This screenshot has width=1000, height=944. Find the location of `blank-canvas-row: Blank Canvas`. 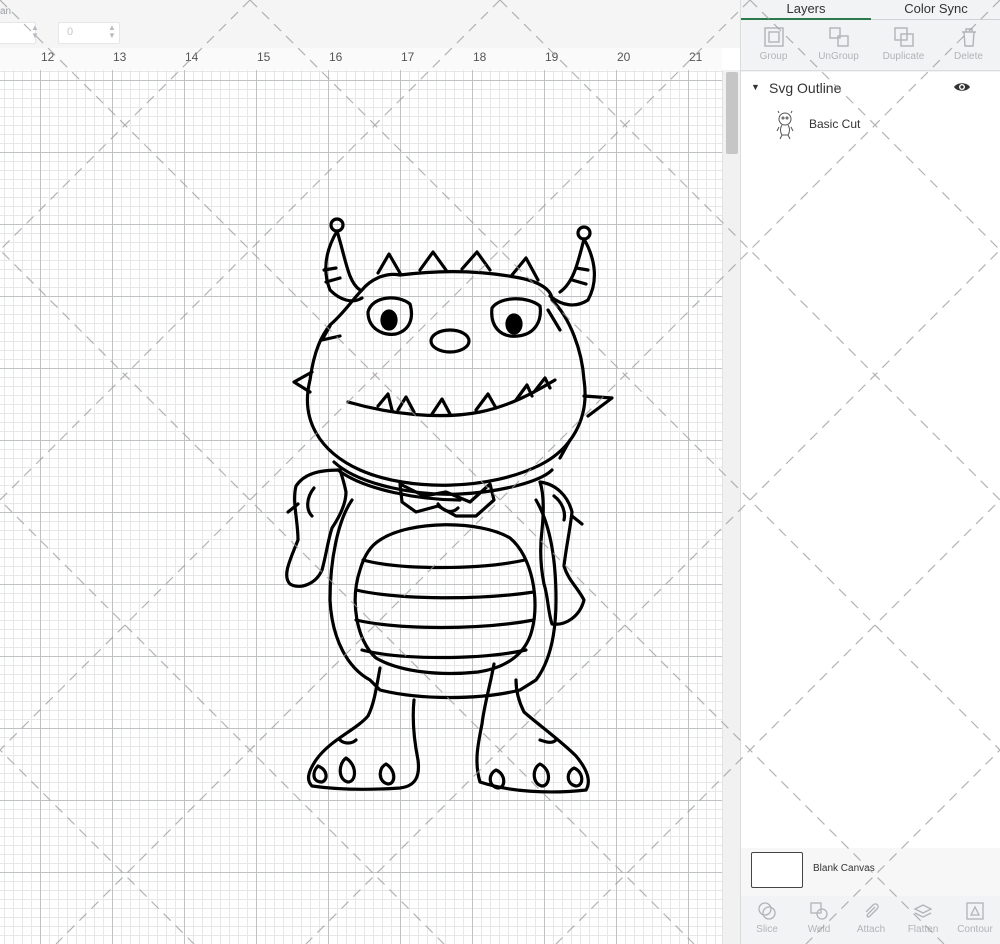

blank-canvas-row: Blank Canvas is located at coordinates (870, 872).